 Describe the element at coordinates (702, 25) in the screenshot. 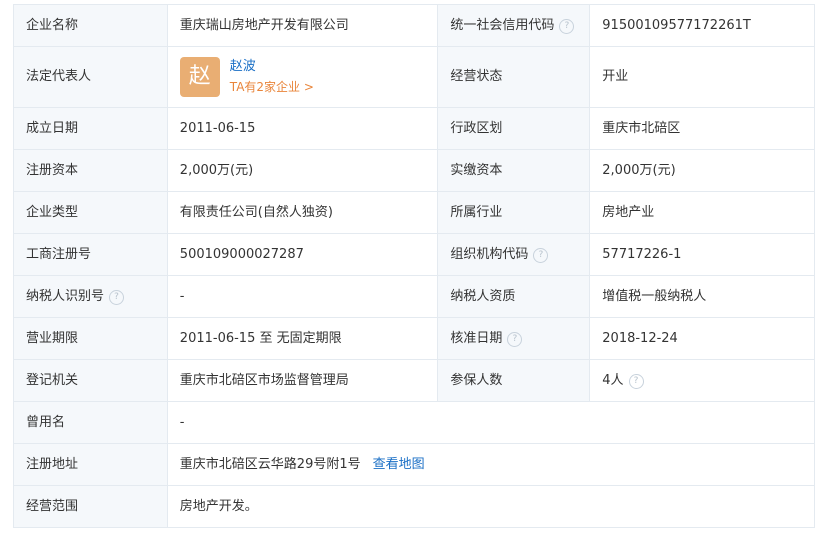

I see `credit-code-value: 91500109577172261T` at that location.